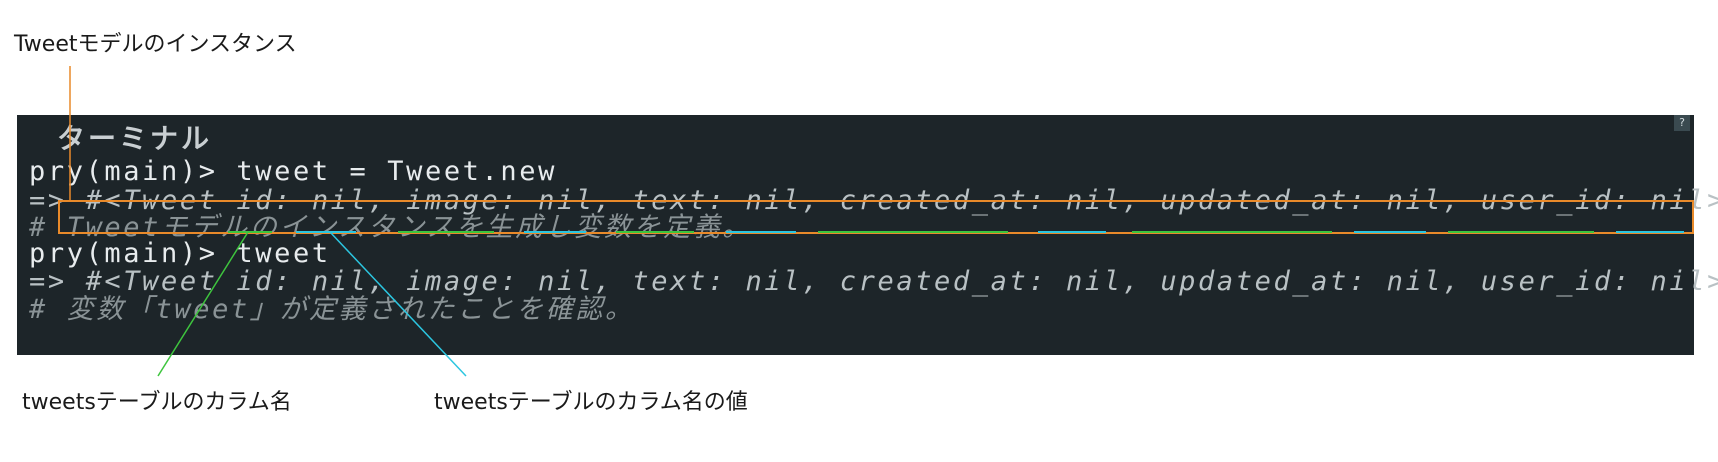 This screenshot has height=462, width=1718. Describe the element at coordinates (591, 402) in the screenshot. I see `value-annotation-label: tweetsテーブルのカラム名の値` at that location.